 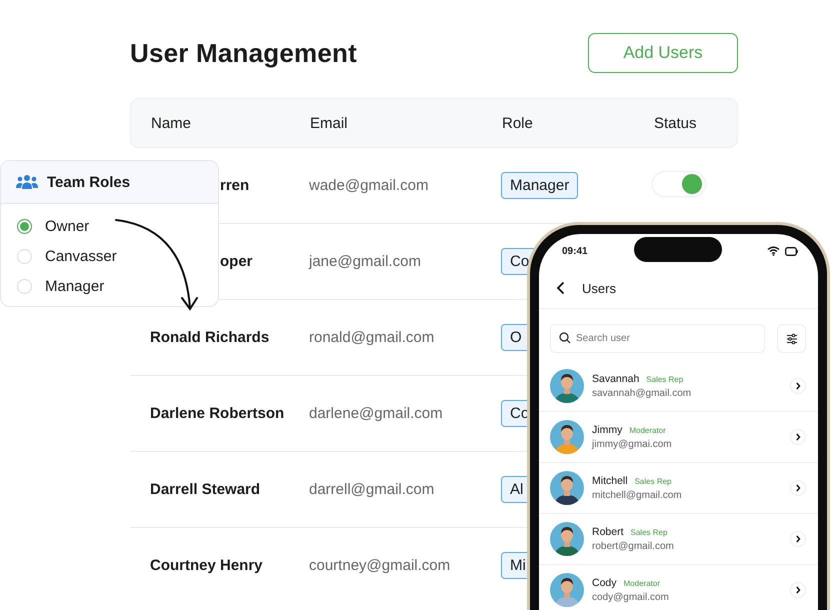 I want to click on search-icon, so click(x=565, y=338).